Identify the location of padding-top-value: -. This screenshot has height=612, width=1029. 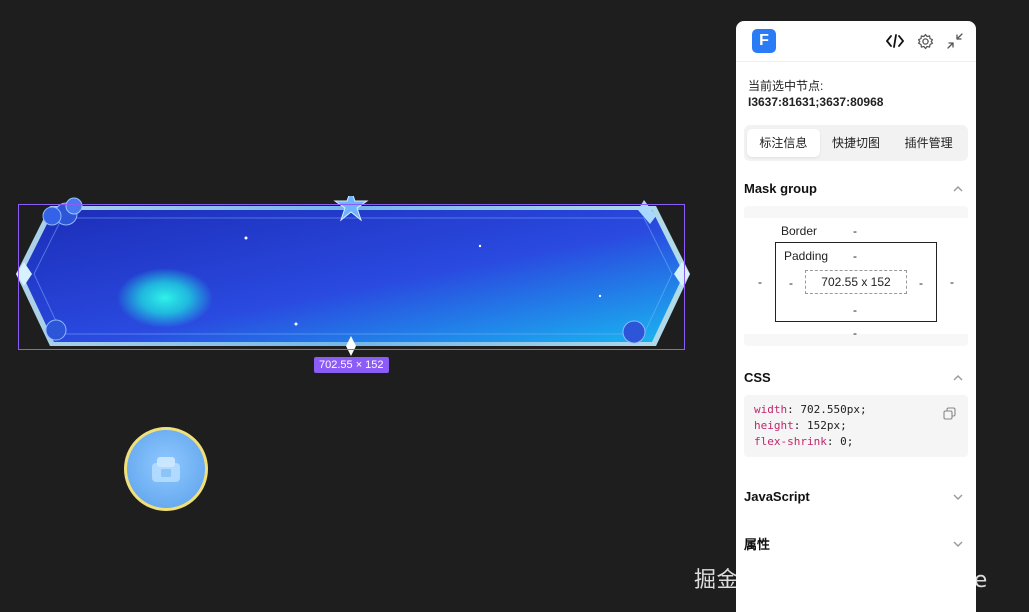
(855, 256).